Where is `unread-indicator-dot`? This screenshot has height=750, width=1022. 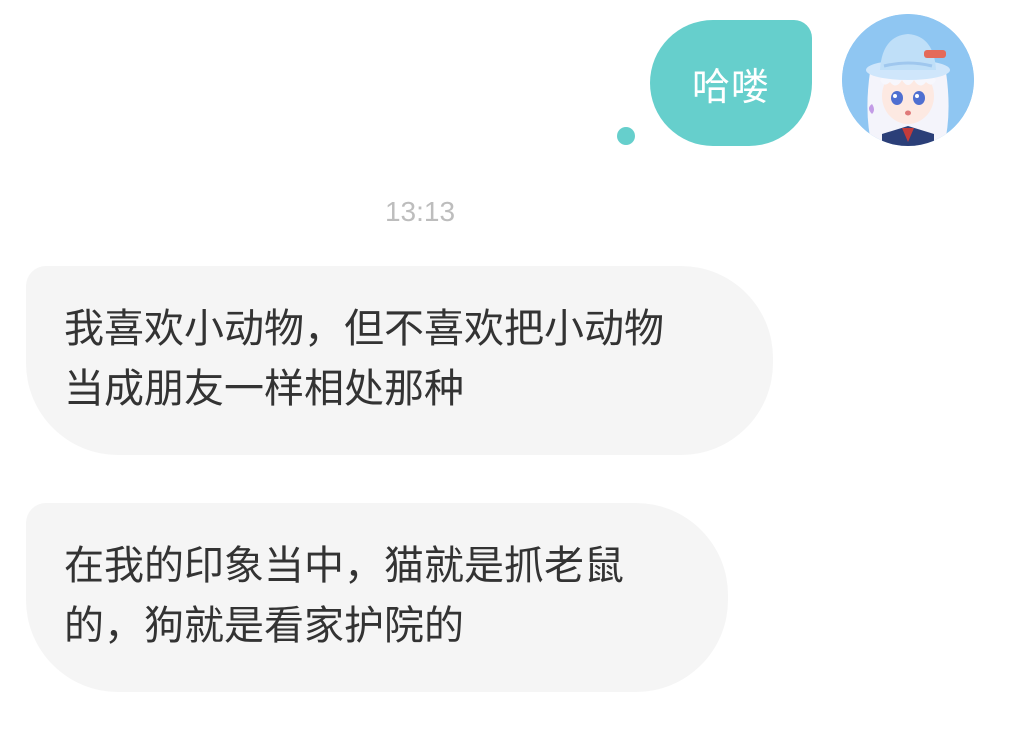 unread-indicator-dot is located at coordinates (626, 136).